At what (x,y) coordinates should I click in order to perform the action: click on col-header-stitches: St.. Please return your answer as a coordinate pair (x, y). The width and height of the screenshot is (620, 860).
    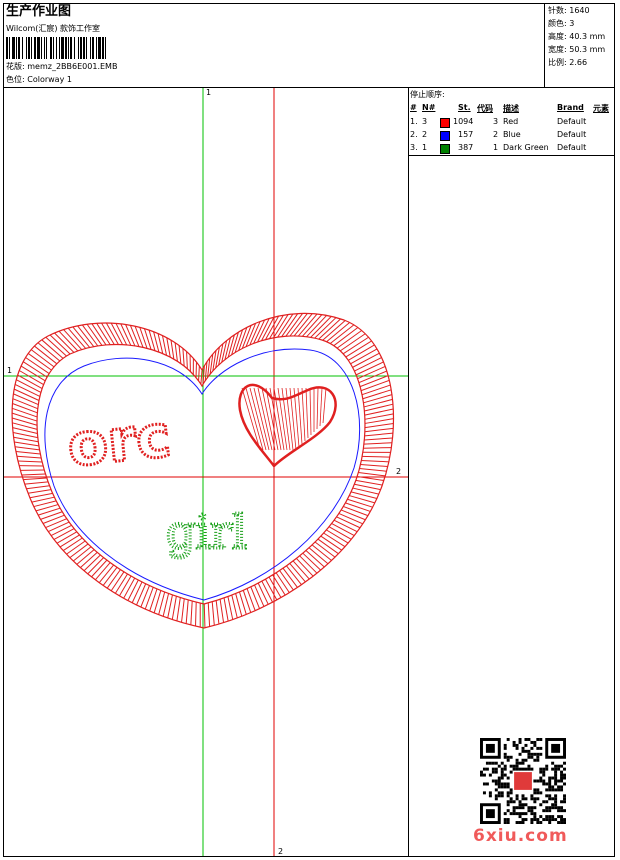
    Looking at the image, I should click on (464, 107).